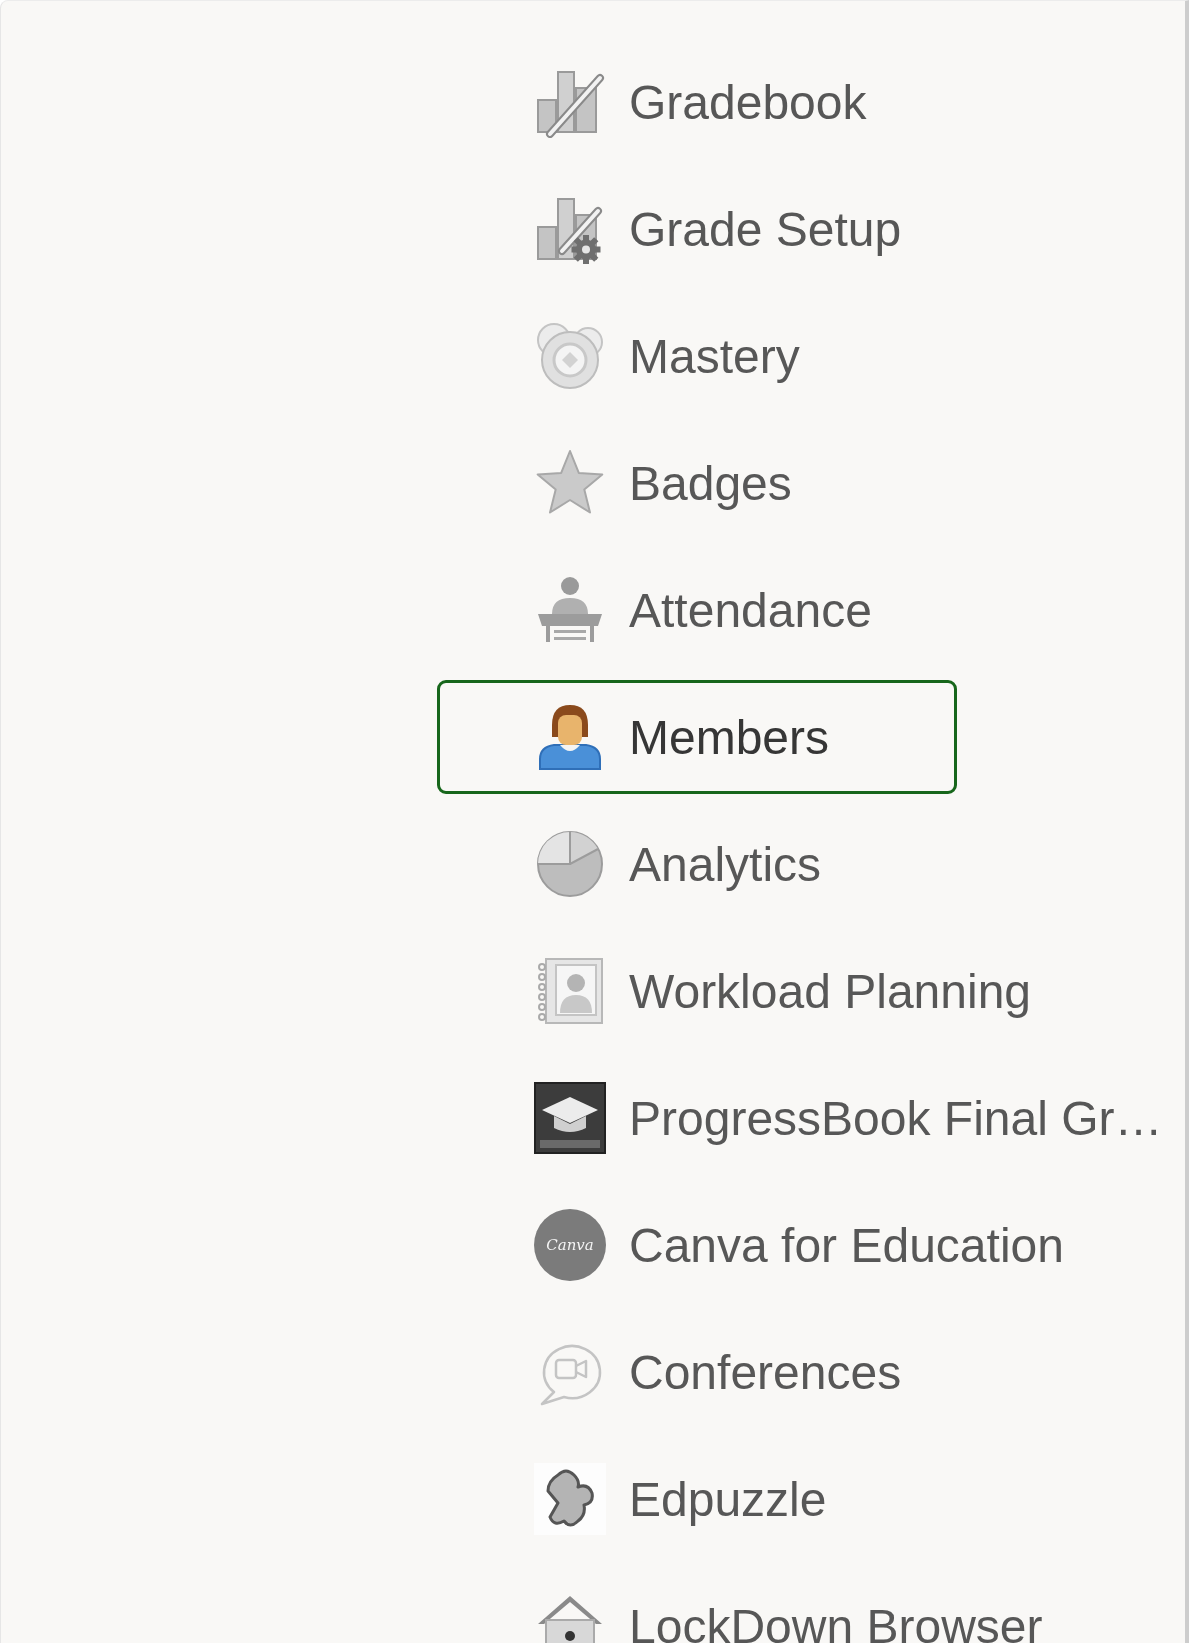  I want to click on nav-item: Conferences, so click(697, 1372).